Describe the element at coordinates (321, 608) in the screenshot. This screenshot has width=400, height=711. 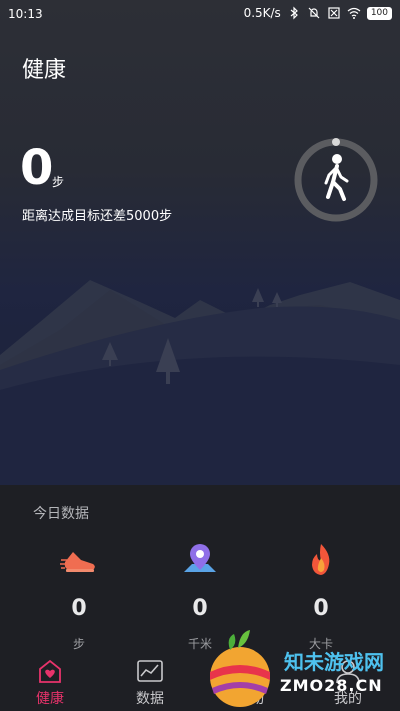
I see `stat-calories-value: 0` at that location.